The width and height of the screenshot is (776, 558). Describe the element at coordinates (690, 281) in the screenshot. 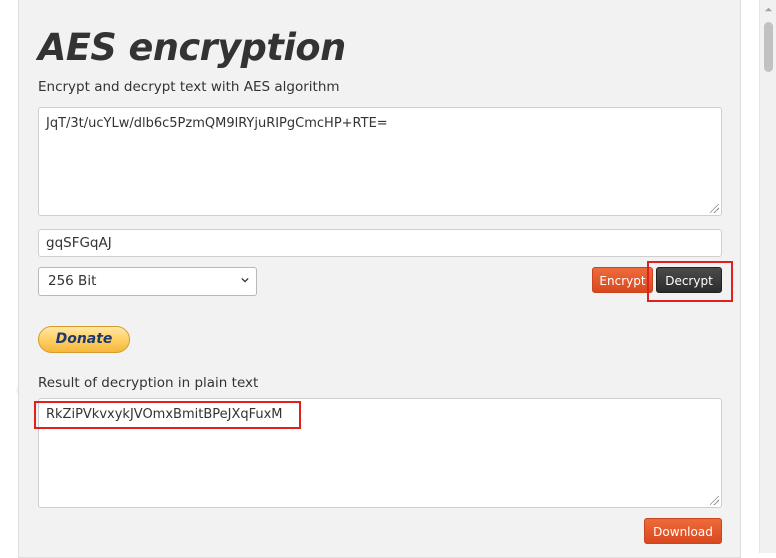

I see `decrypt-highlight-box` at that location.